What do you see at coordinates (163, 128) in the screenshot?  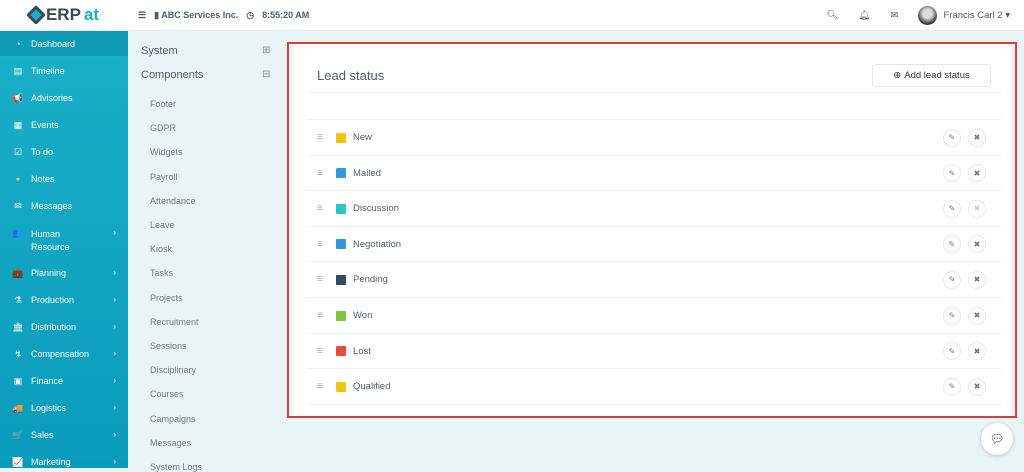 I see `settings-item-gdpr: GDPR` at bounding box center [163, 128].